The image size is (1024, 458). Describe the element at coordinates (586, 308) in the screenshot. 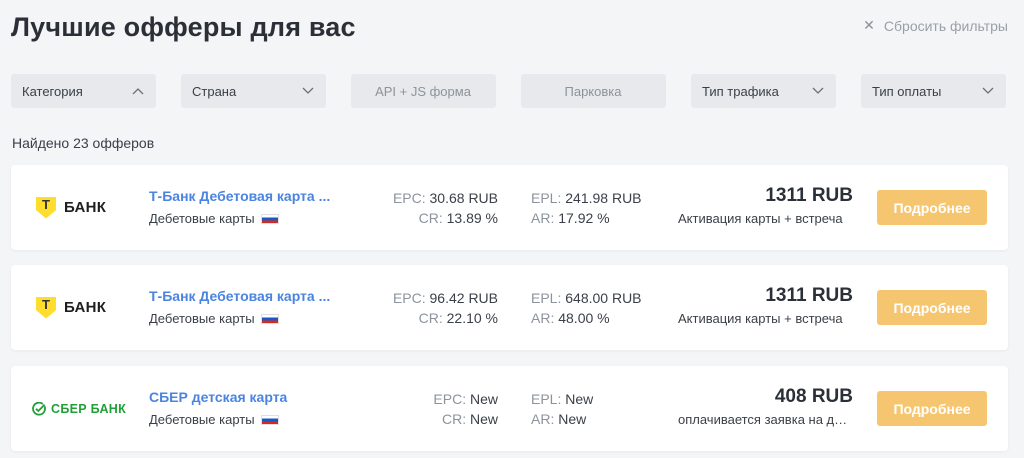

I see `epl-ar-stats: EPL: 648.00 RUB AR: 48.00 %` at that location.